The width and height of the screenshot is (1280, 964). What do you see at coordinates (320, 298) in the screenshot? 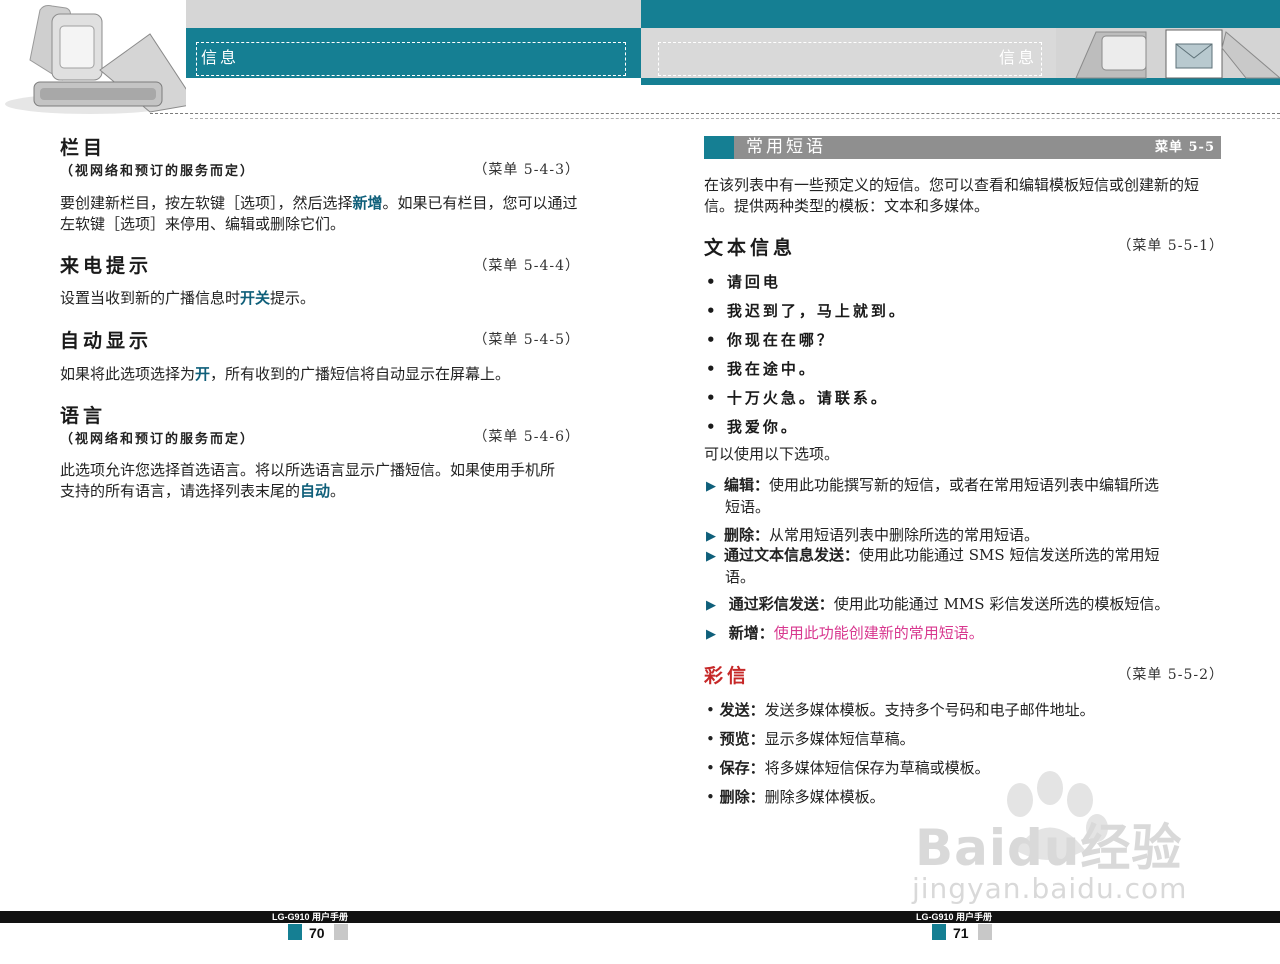
I see `section-body-laidian-tishi: 设置当收到新的广播信息时开关提示。` at bounding box center [320, 298].